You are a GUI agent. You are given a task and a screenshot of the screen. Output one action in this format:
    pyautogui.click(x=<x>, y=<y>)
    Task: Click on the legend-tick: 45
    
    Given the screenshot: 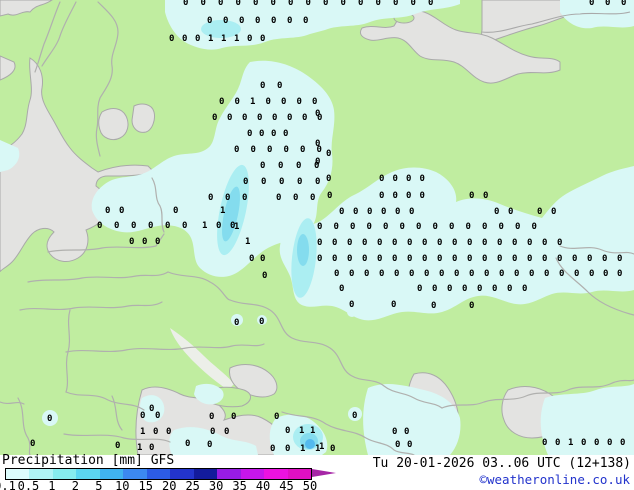 What is the action you would take?
    pyautogui.click(x=286, y=484)
    